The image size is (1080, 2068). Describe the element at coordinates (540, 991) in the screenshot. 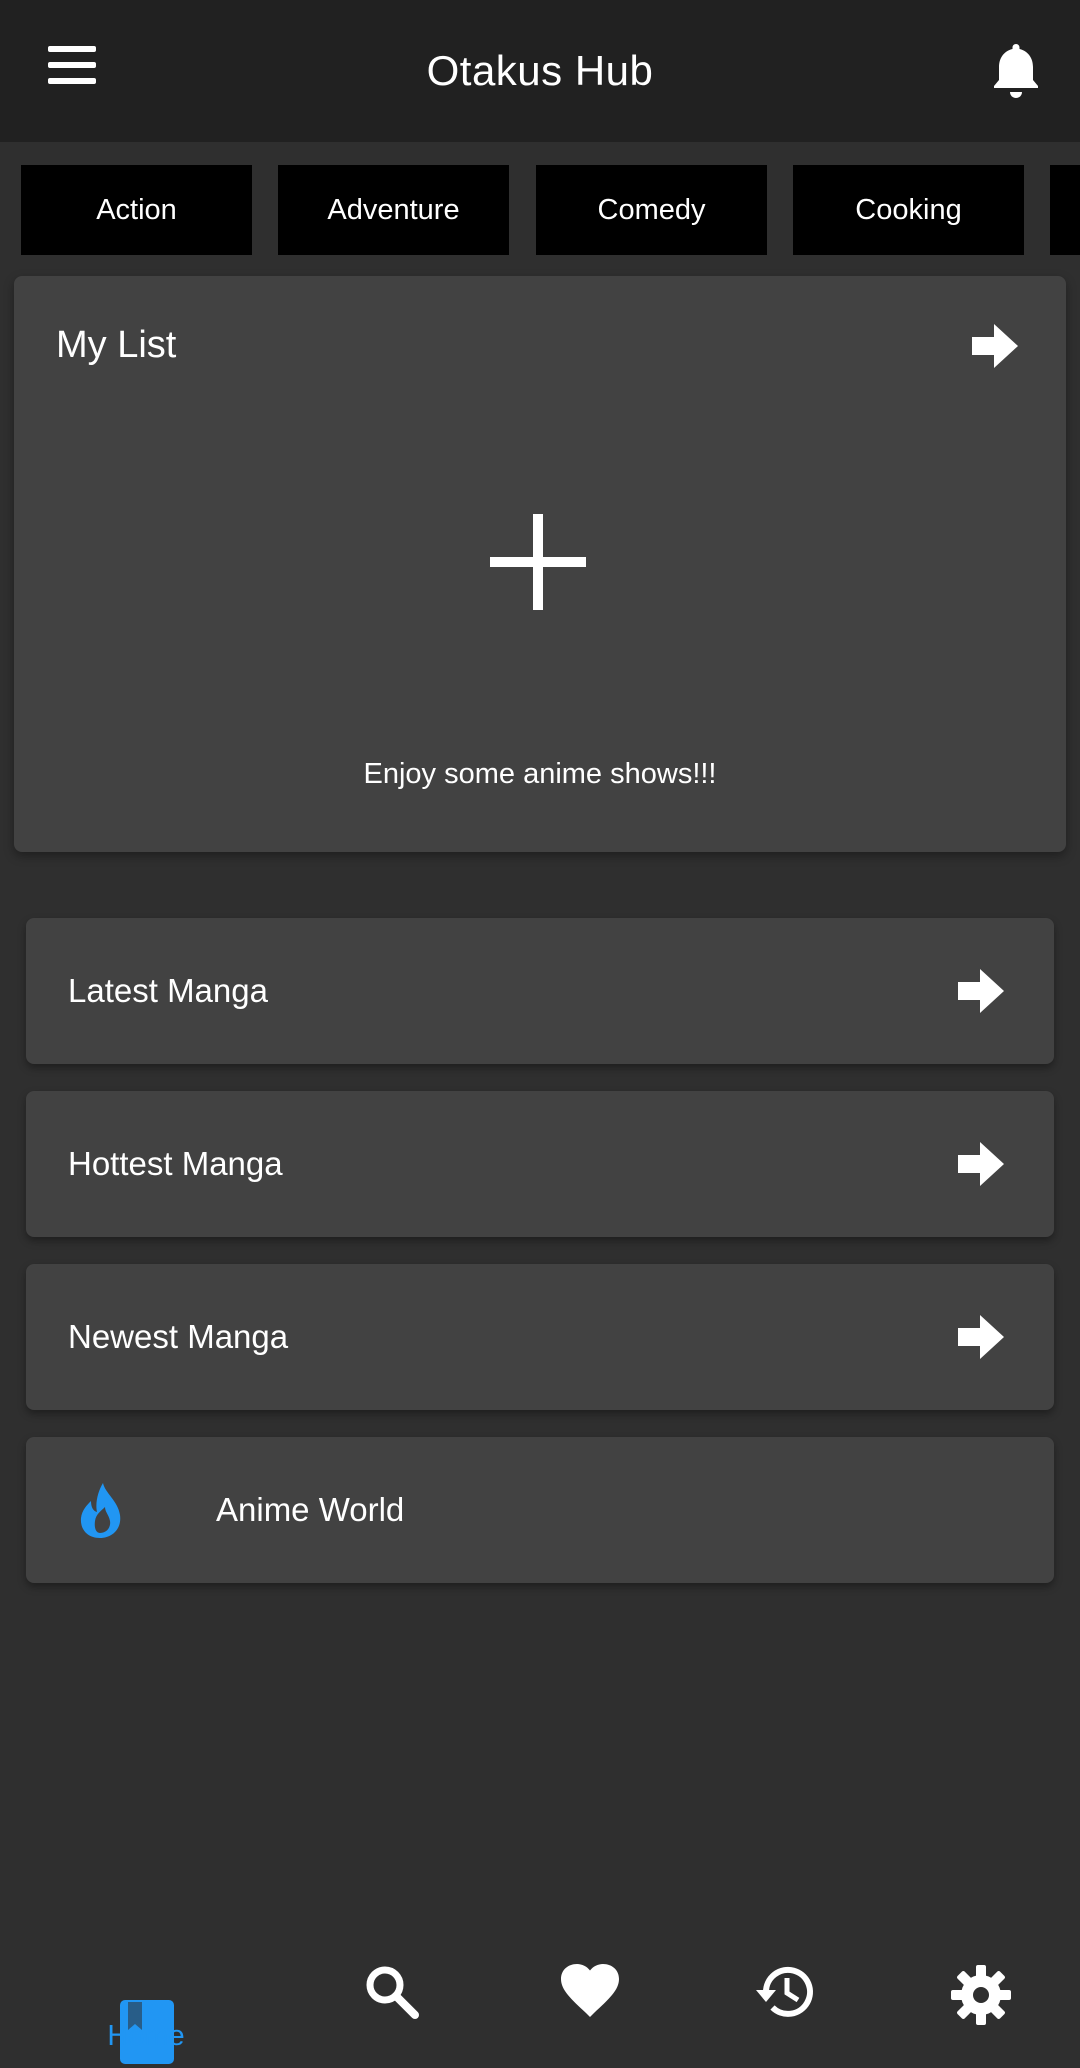

I see `latest-manga-row: Latest Manga` at that location.